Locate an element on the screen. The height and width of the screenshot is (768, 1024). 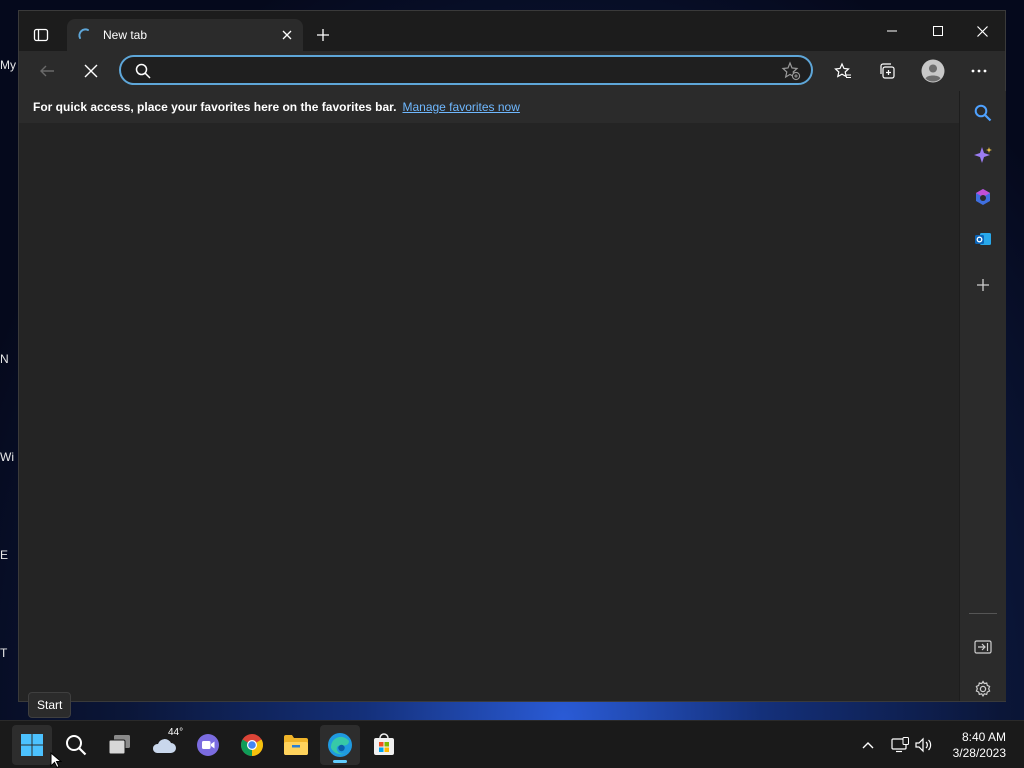
maximize-button is located at coordinates (938, 31).